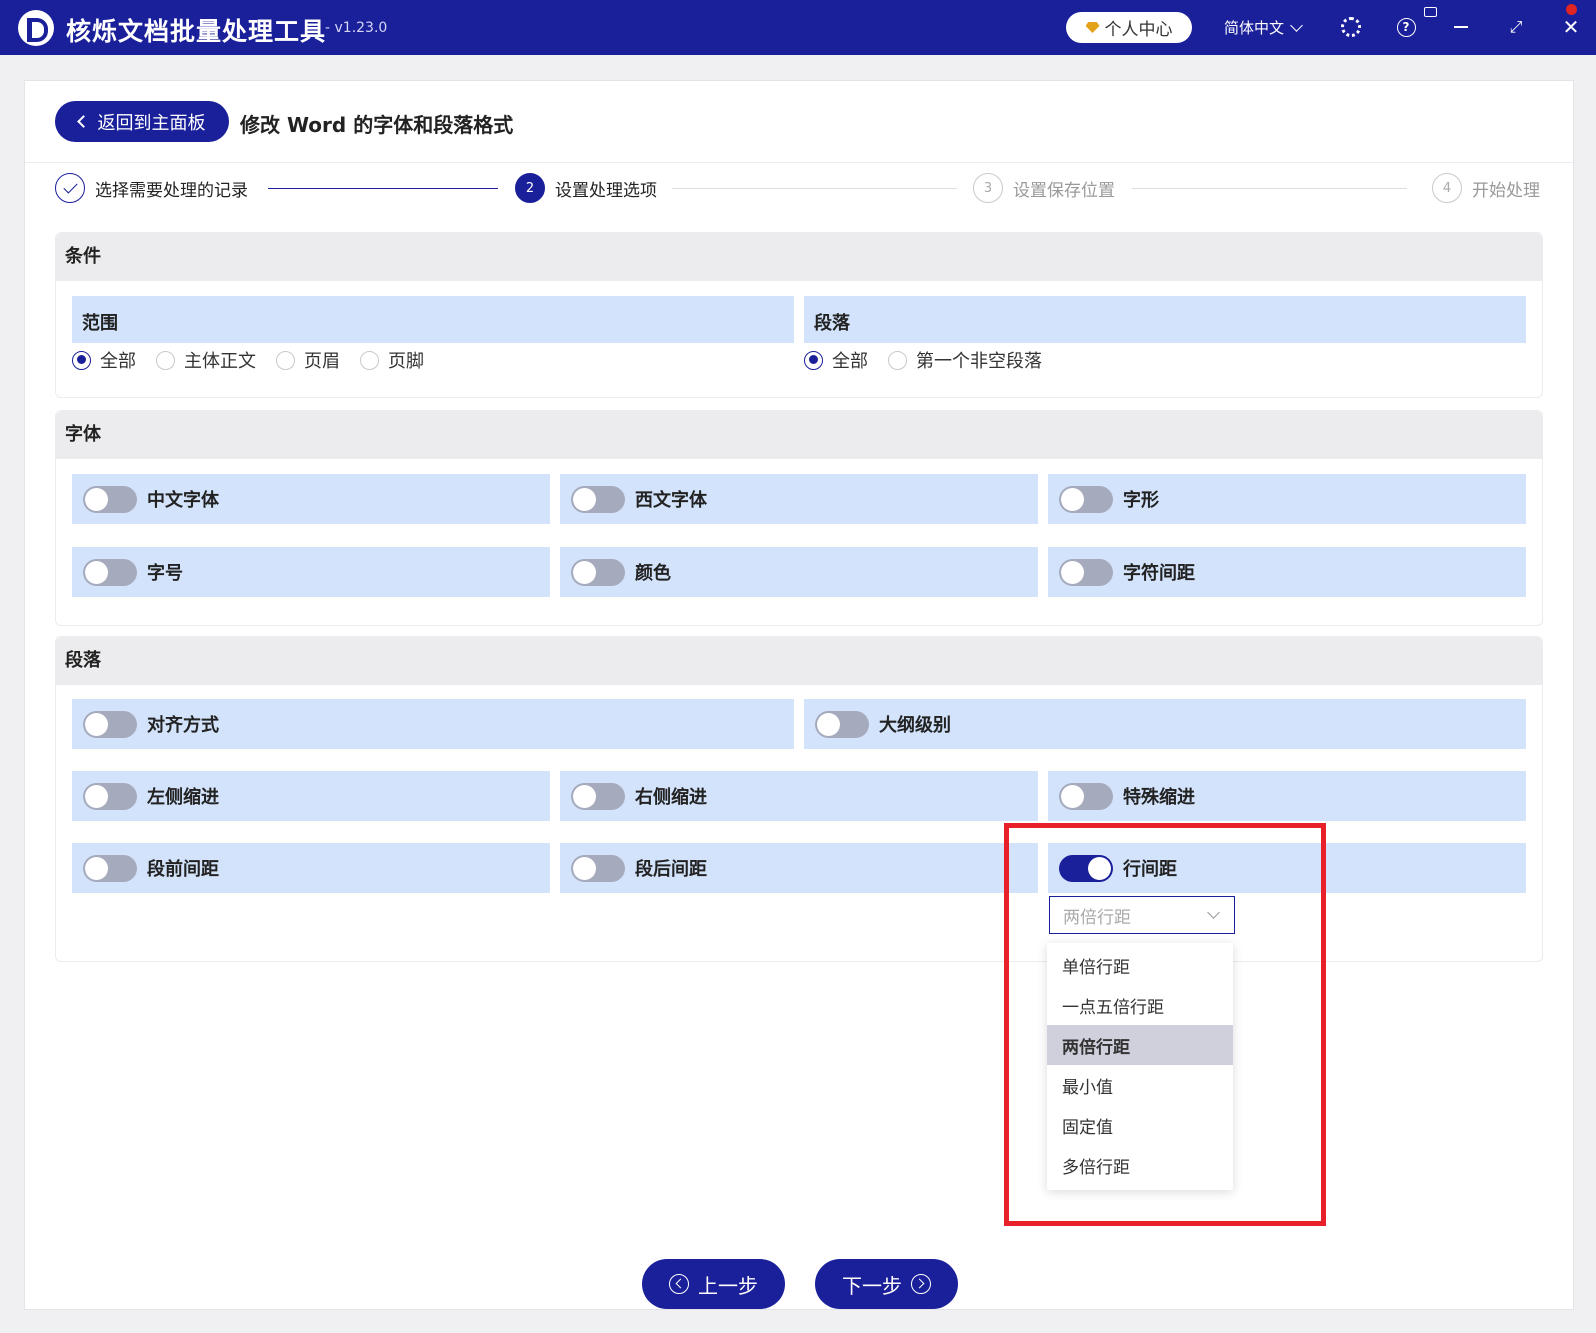 This screenshot has width=1596, height=1333. Describe the element at coordinates (842, 724) in the screenshot. I see `toggle-outline-level` at that location.